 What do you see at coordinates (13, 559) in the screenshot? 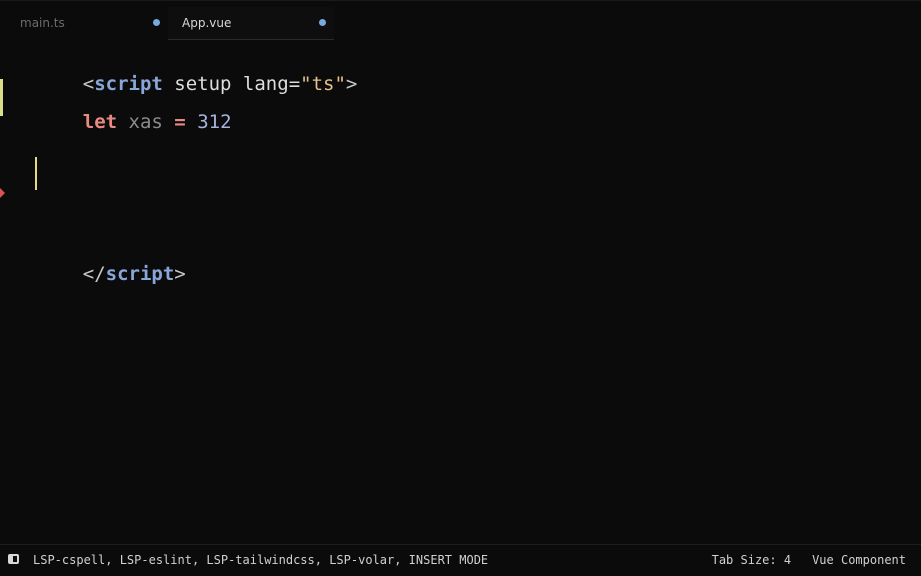
I see `sidebar-toggle-icon` at bounding box center [13, 559].